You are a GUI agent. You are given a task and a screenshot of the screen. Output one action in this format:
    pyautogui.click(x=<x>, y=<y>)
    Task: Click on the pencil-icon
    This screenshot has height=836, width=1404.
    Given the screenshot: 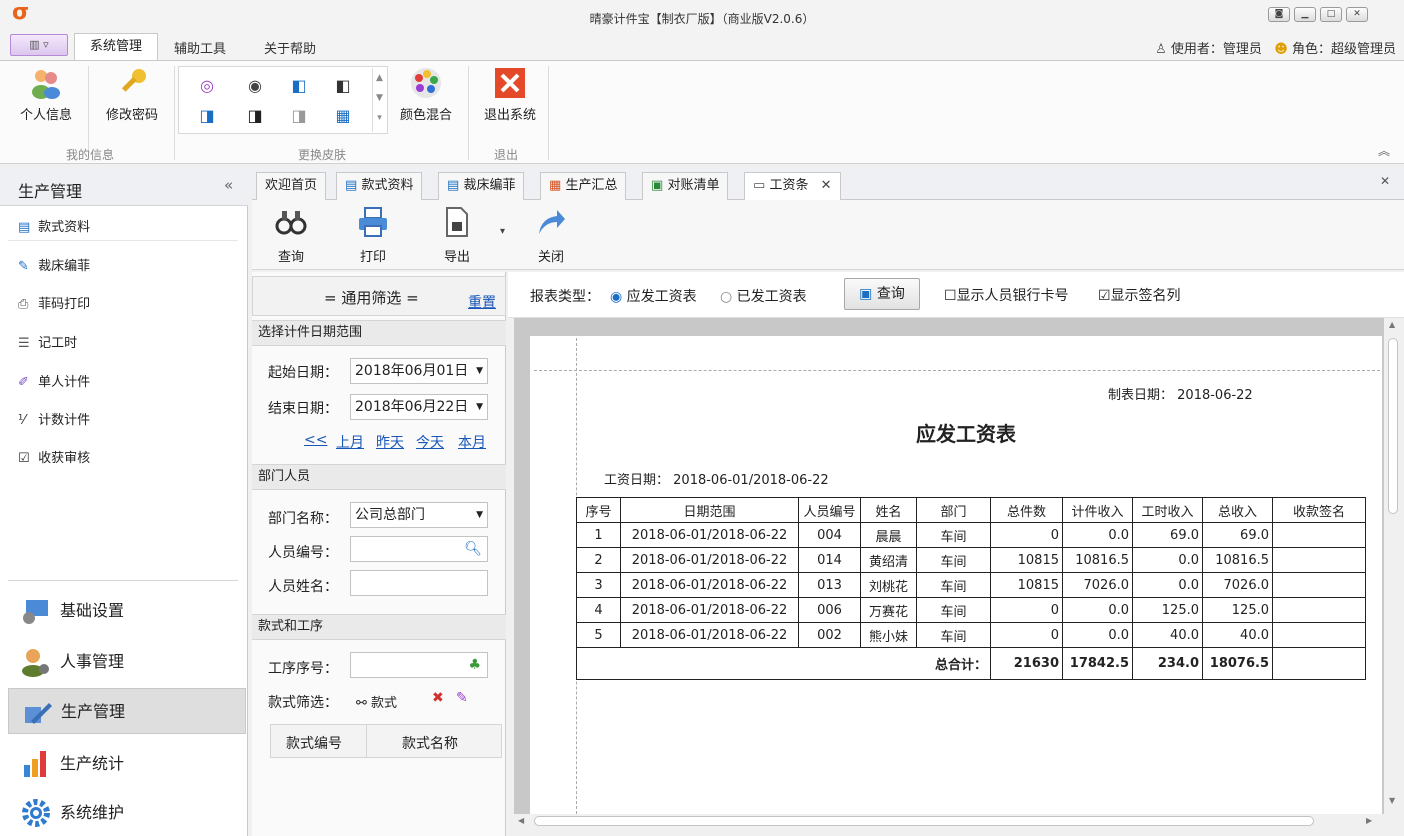 What is the action you would take?
    pyautogui.click(x=38, y=713)
    